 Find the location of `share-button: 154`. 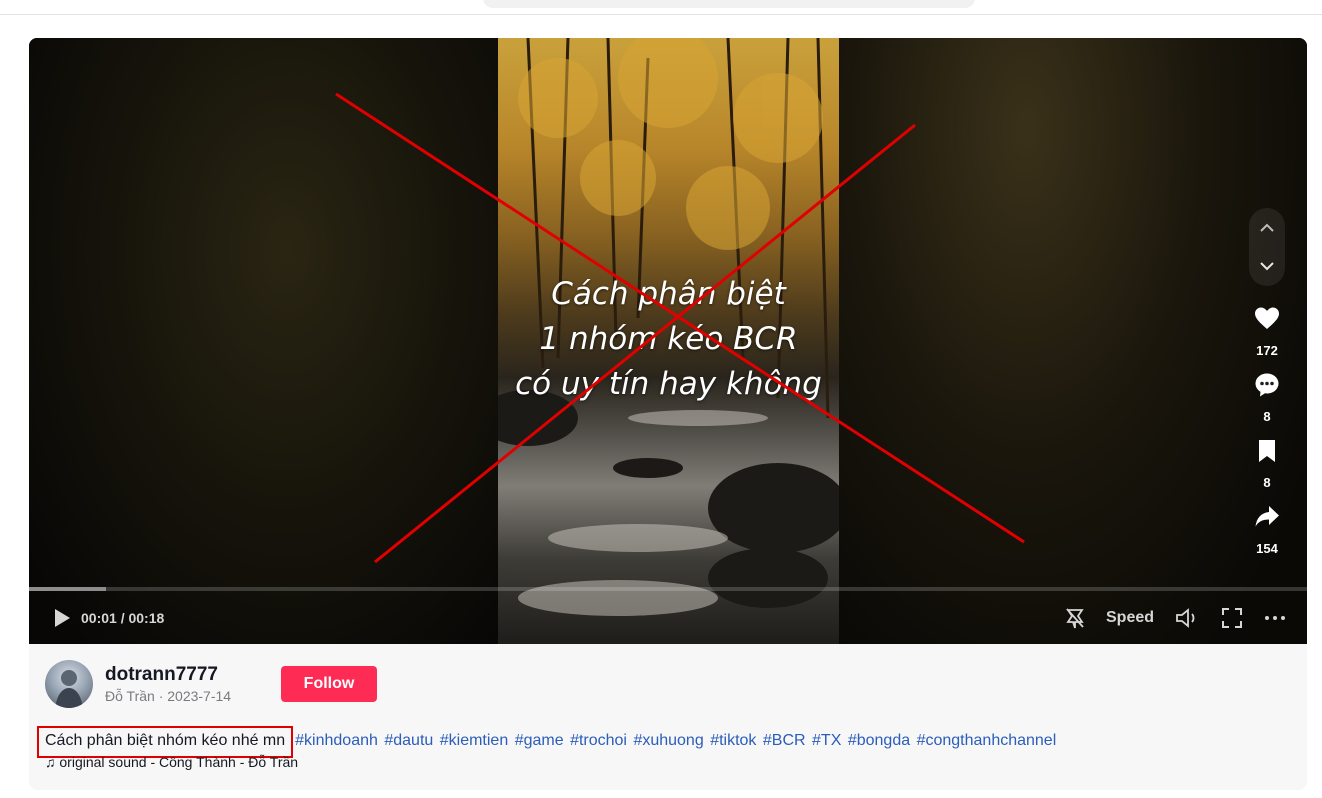

share-button: 154 is located at coordinates (1267, 537).